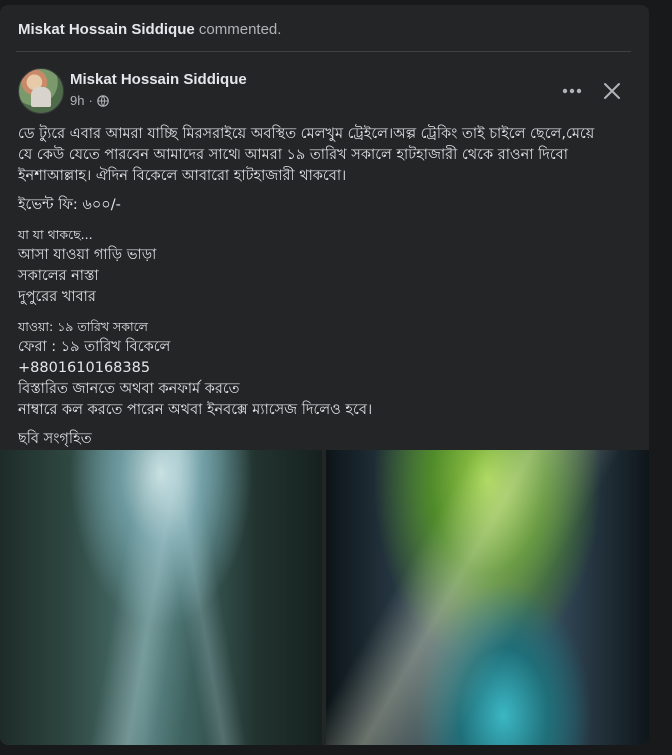 The image size is (672, 755). Describe the element at coordinates (106, 29) in the screenshot. I see `activity-actor-link: Miskat Hossain Siddique` at that location.